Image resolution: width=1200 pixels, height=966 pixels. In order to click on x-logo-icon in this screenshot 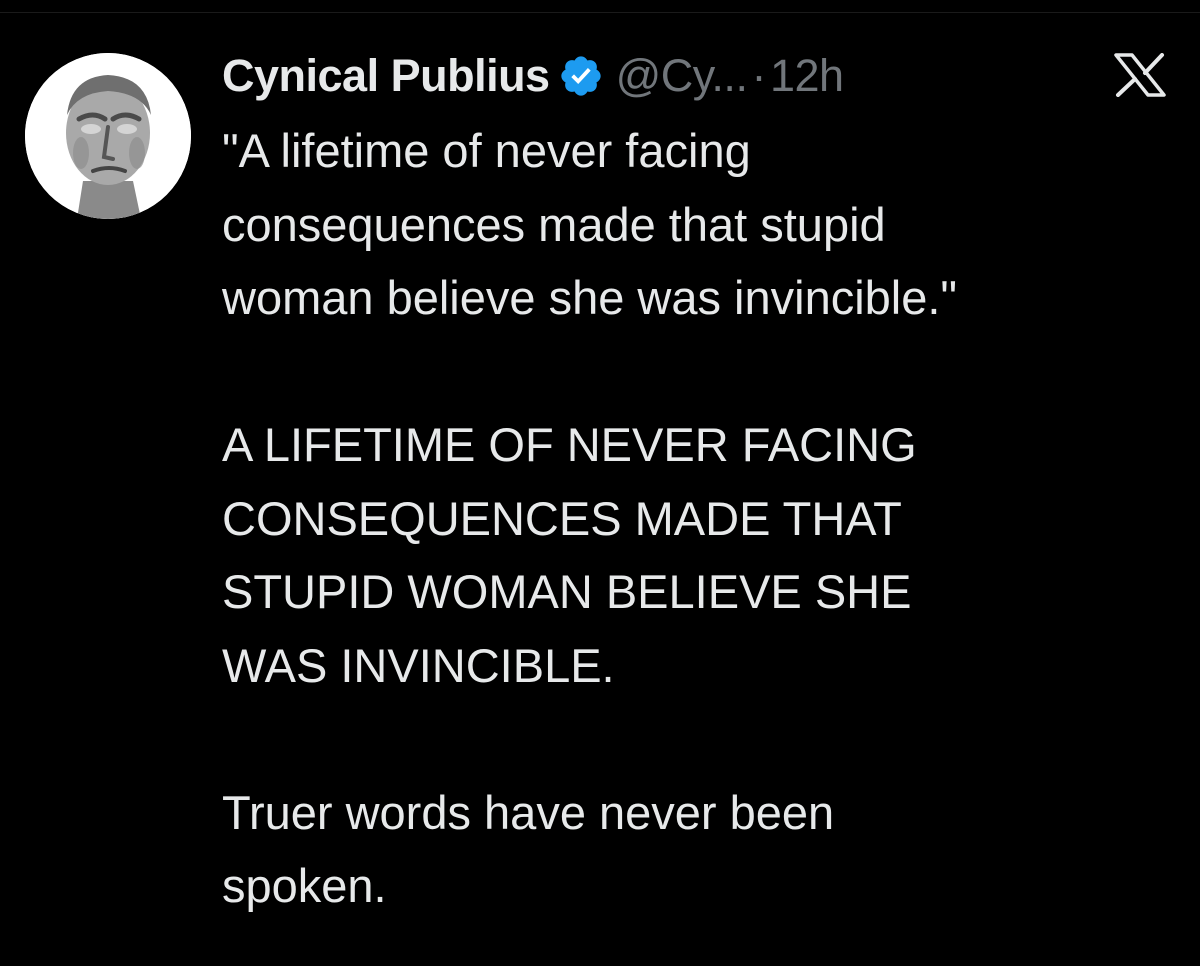, I will do `click(1140, 75)`.